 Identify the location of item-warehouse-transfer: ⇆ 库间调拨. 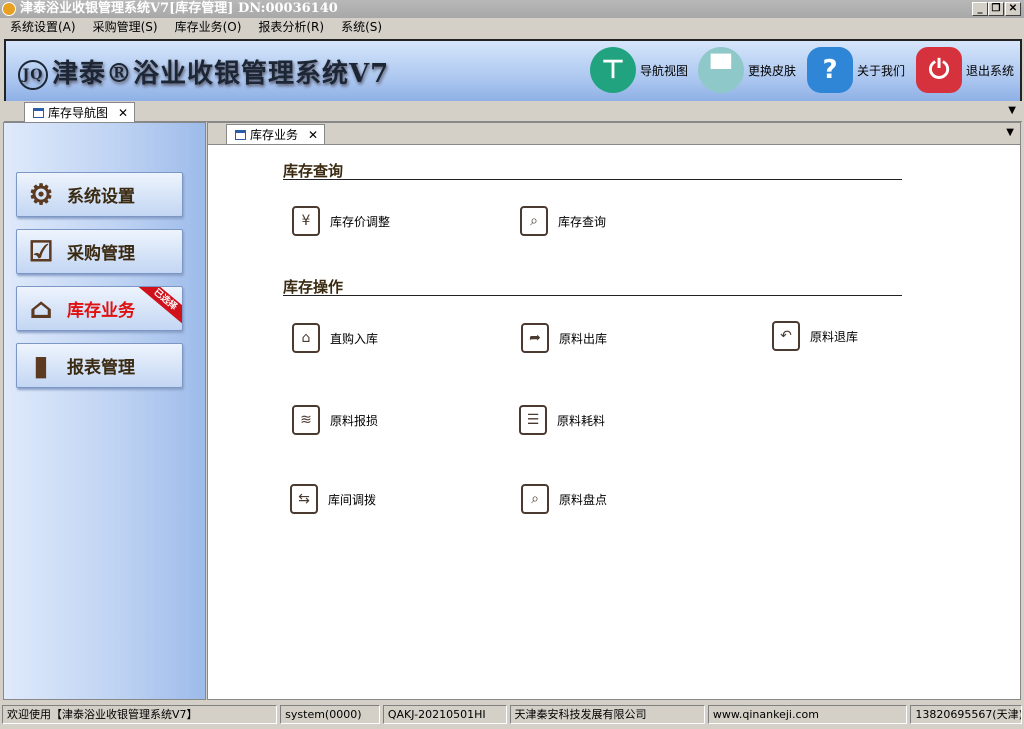
(333, 499).